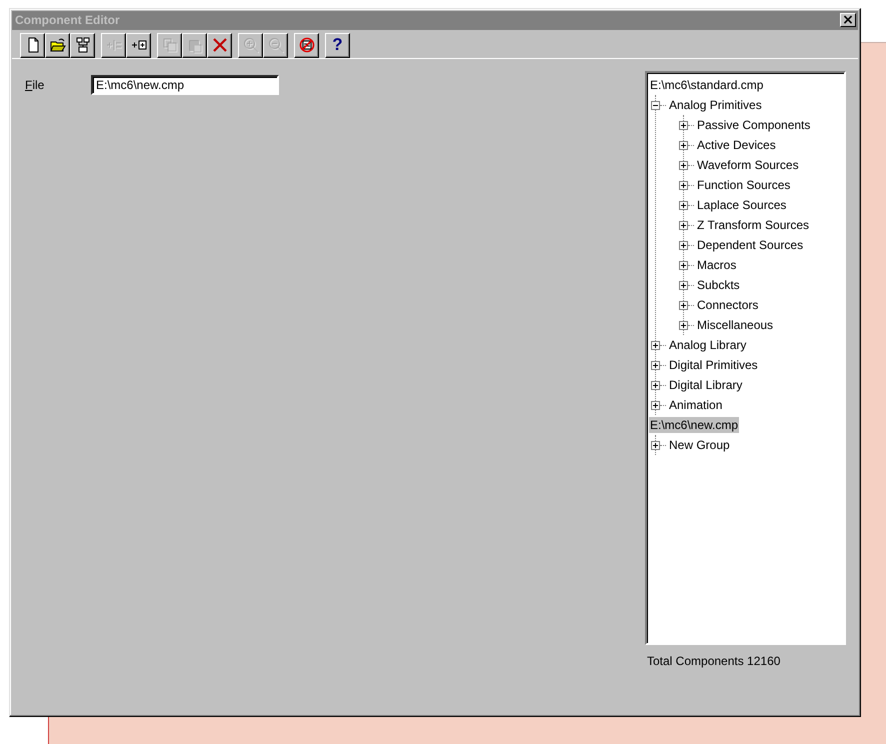  I want to click on tree-item: Waveform Sources, so click(748, 165).